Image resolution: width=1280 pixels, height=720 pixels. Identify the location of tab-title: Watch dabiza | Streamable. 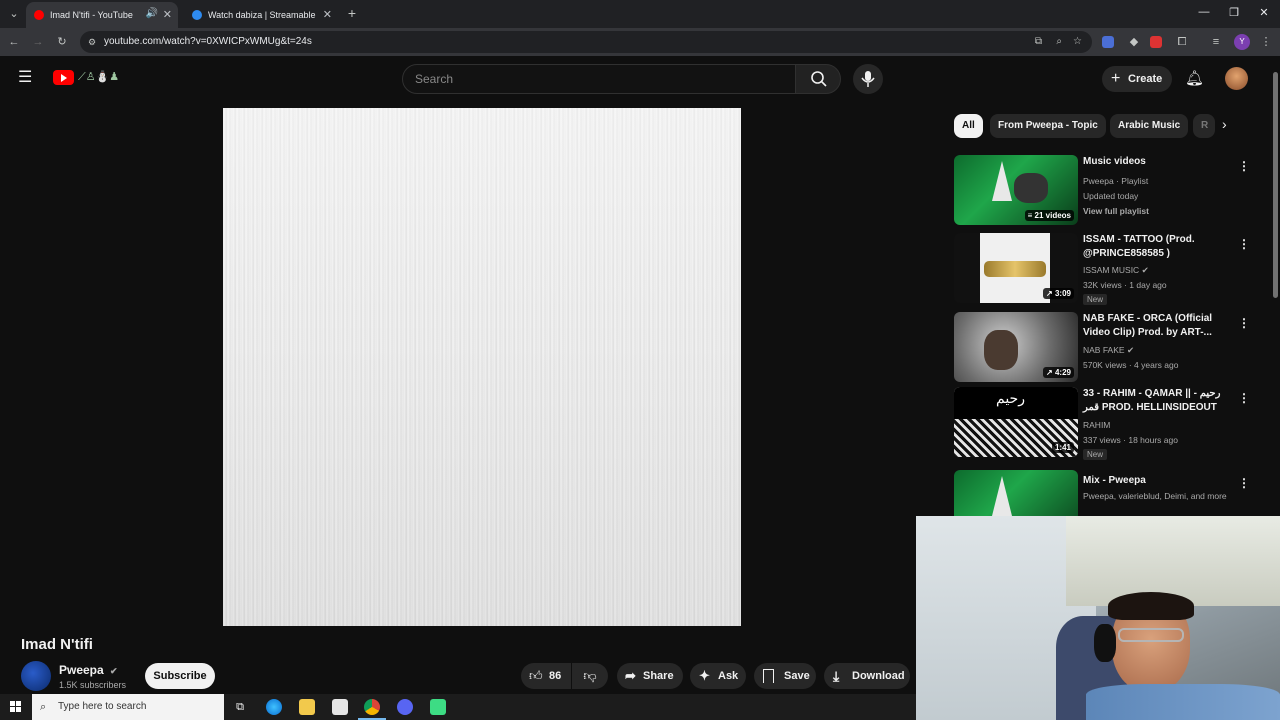
(262, 15).